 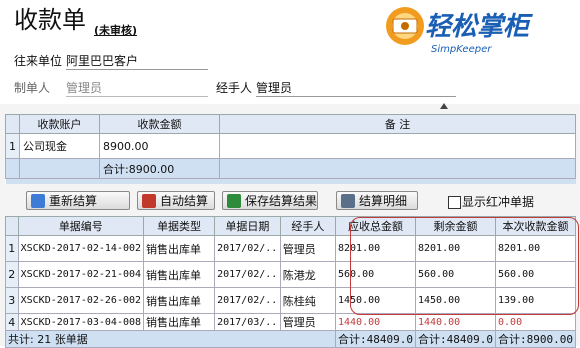 I want to click on list-icon, so click(x=348, y=201).